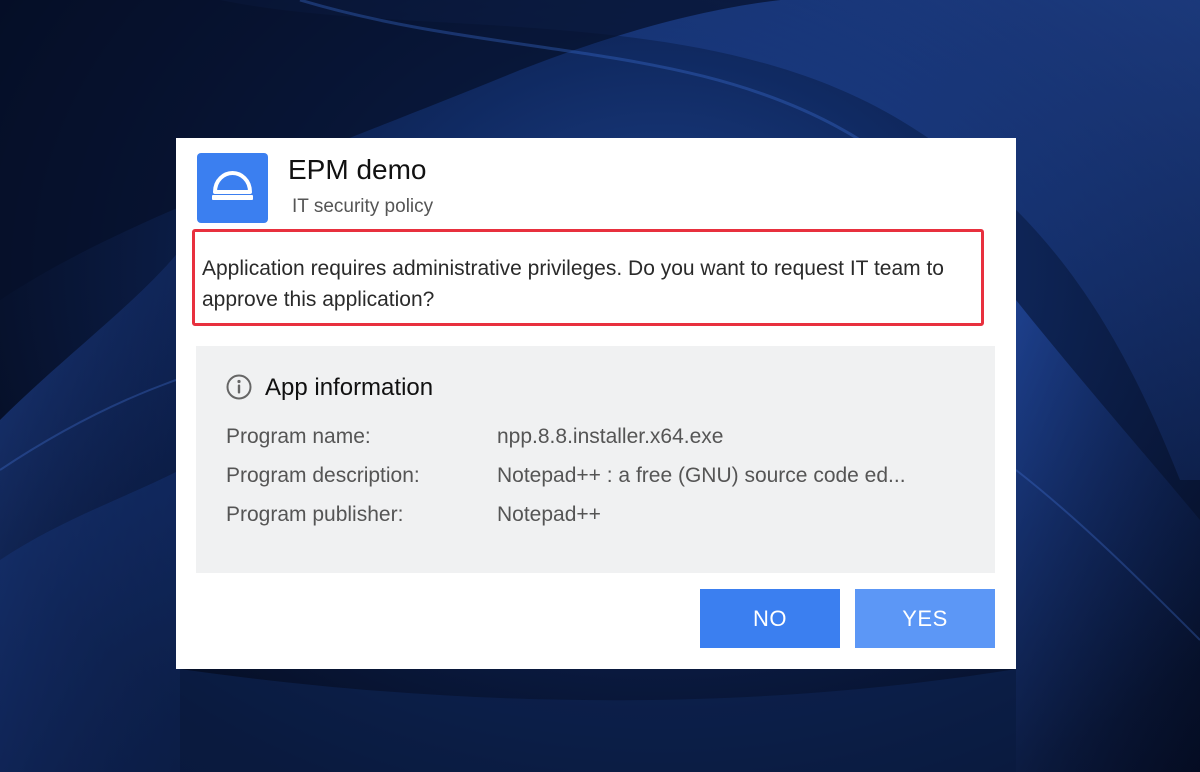  What do you see at coordinates (315, 514) in the screenshot?
I see `info-label: Program publisher:` at bounding box center [315, 514].